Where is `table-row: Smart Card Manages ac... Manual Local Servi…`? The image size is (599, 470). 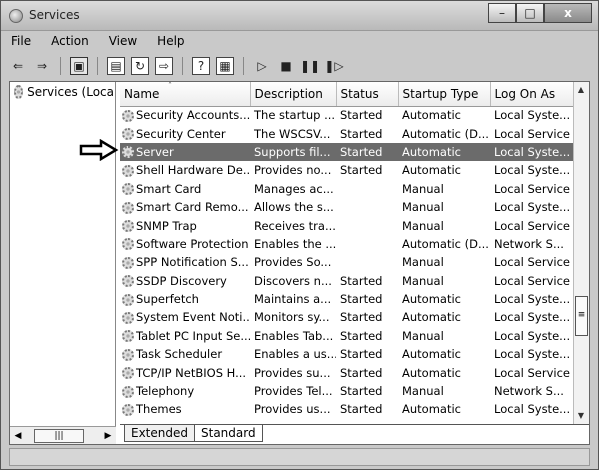
table-row: Smart Card Manages ac... Manual Local Servi… is located at coordinates (349, 189).